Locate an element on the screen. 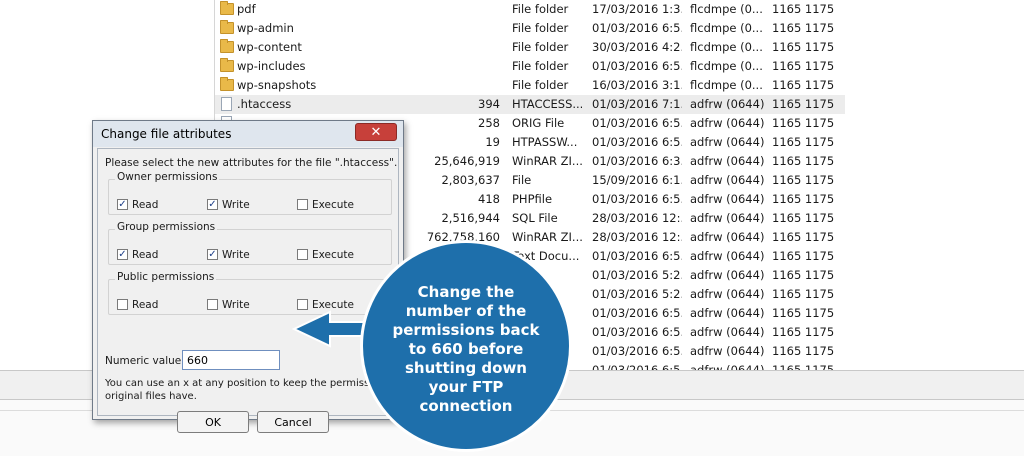 This screenshot has height=456, width=1024. dialog-titlebar: Change file attributes ✕ is located at coordinates (248, 134).